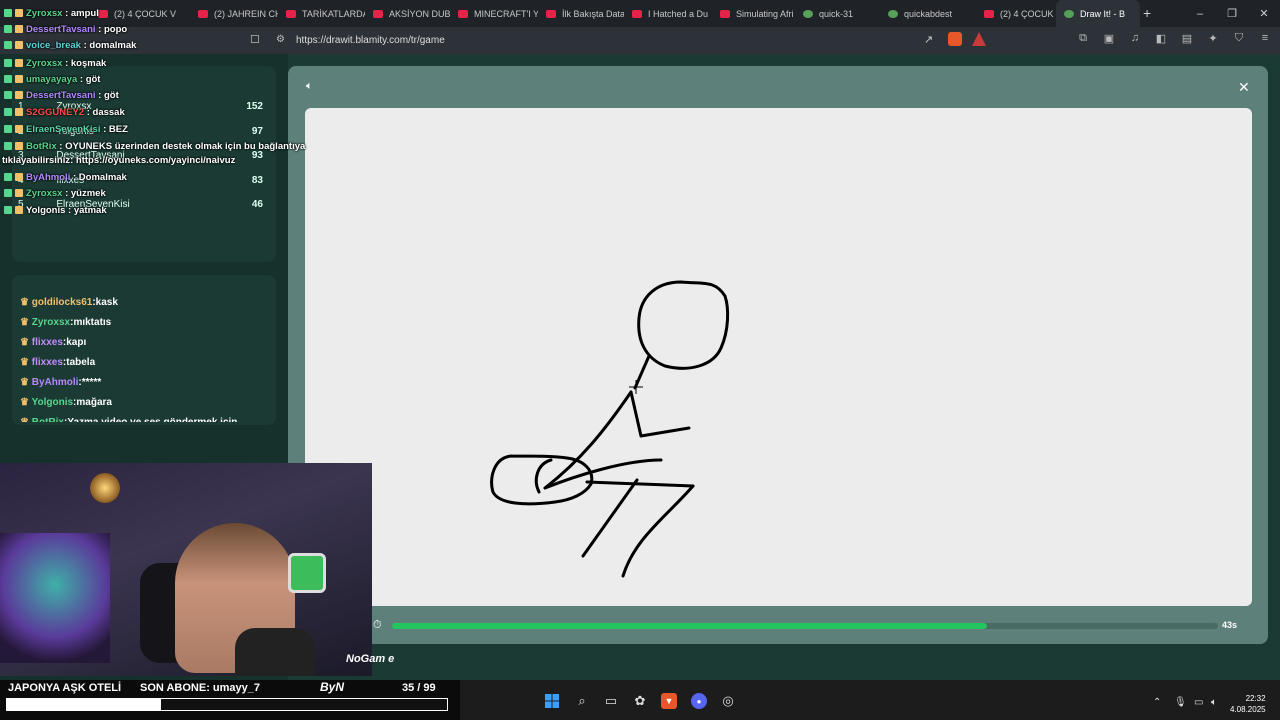  What do you see at coordinates (370, 40) in the screenshot?
I see `url-text: https://drawit.blamity.com/tr/game` at bounding box center [370, 40].